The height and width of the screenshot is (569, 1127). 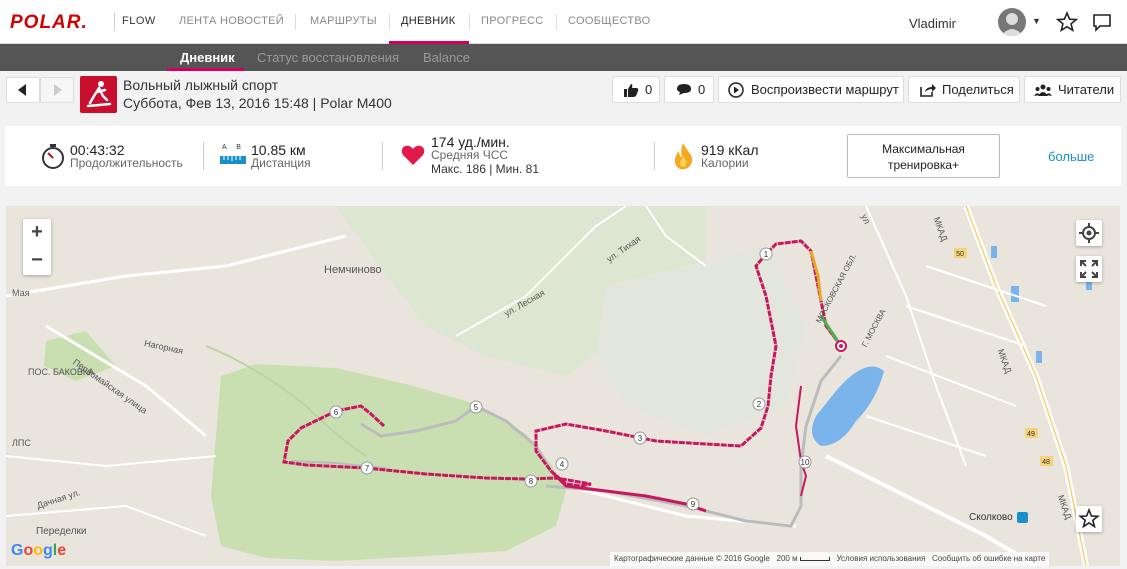 What do you see at coordinates (49, 23) in the screenshot?
I see `polar-logo: POLAR.` at bounding box center [49, 23].